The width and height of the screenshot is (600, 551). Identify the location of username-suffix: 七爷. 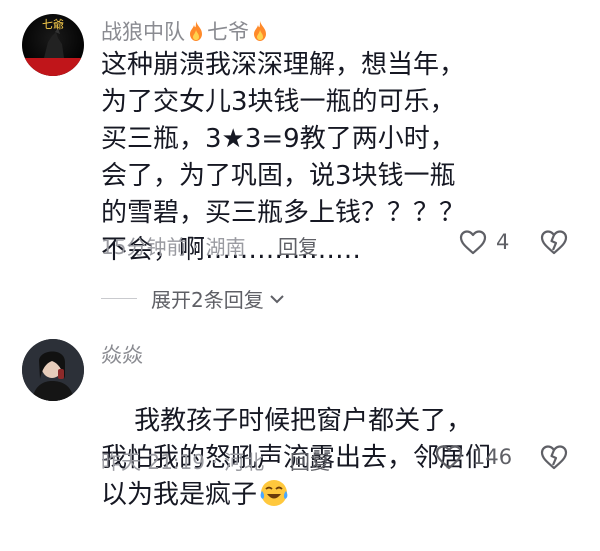
(228, 32).